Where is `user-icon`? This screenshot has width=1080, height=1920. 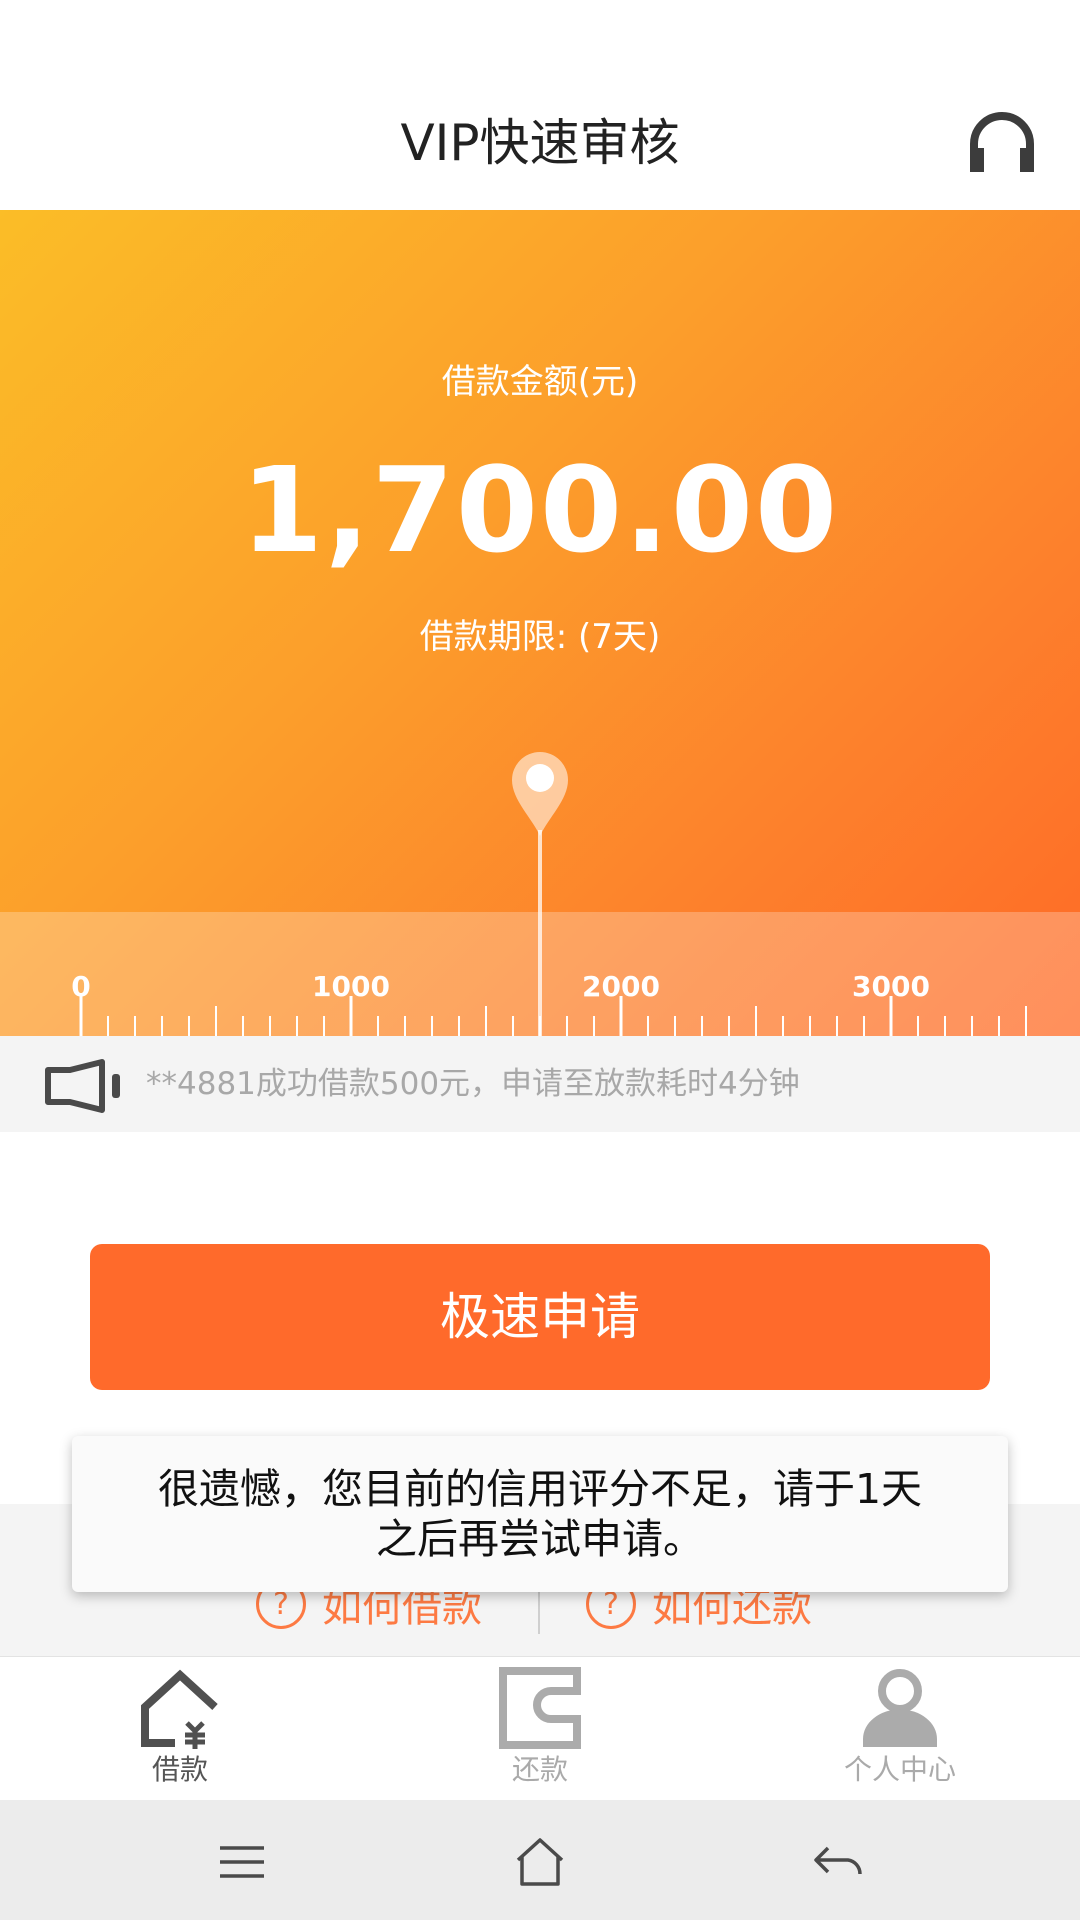 user-icon is located at coordinates (900, 1708).